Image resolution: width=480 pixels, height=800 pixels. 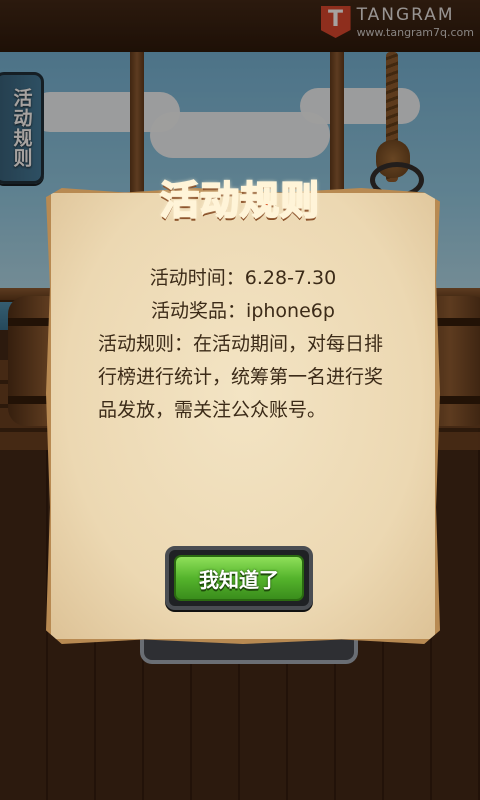 I want to click on activity-time: 活动时间：6.28-7.30, so click(x=243, y=278).